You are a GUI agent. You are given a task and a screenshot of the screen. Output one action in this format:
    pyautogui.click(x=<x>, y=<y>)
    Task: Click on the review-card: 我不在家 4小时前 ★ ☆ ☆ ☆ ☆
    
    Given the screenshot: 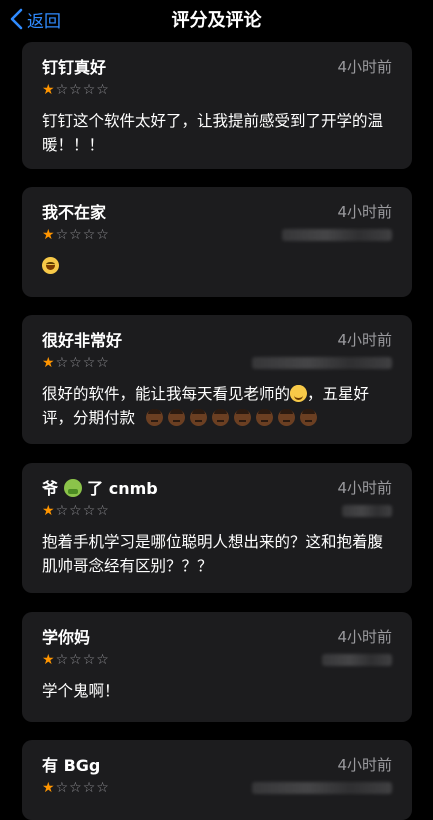 What is the action you would take?
    pyautogui.click(x=217, y=242)
    